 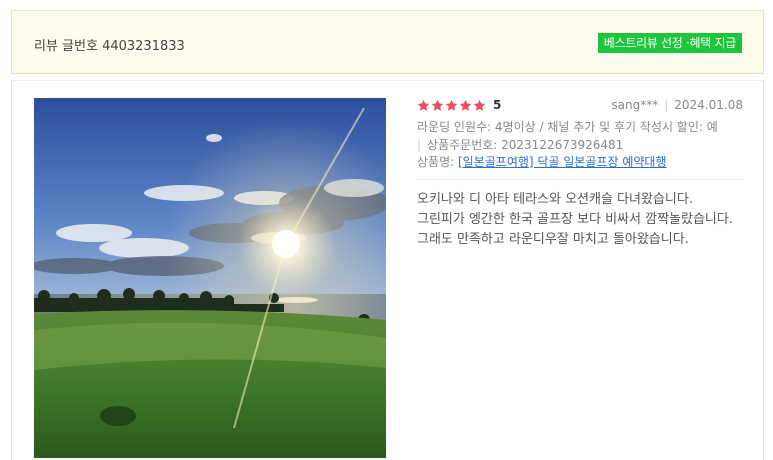 What do you see at coordinates (525, 145) in the screenshot?
I see `order-number: 상품주문번호: 2023122673926481` at bounding box center [525, 145].